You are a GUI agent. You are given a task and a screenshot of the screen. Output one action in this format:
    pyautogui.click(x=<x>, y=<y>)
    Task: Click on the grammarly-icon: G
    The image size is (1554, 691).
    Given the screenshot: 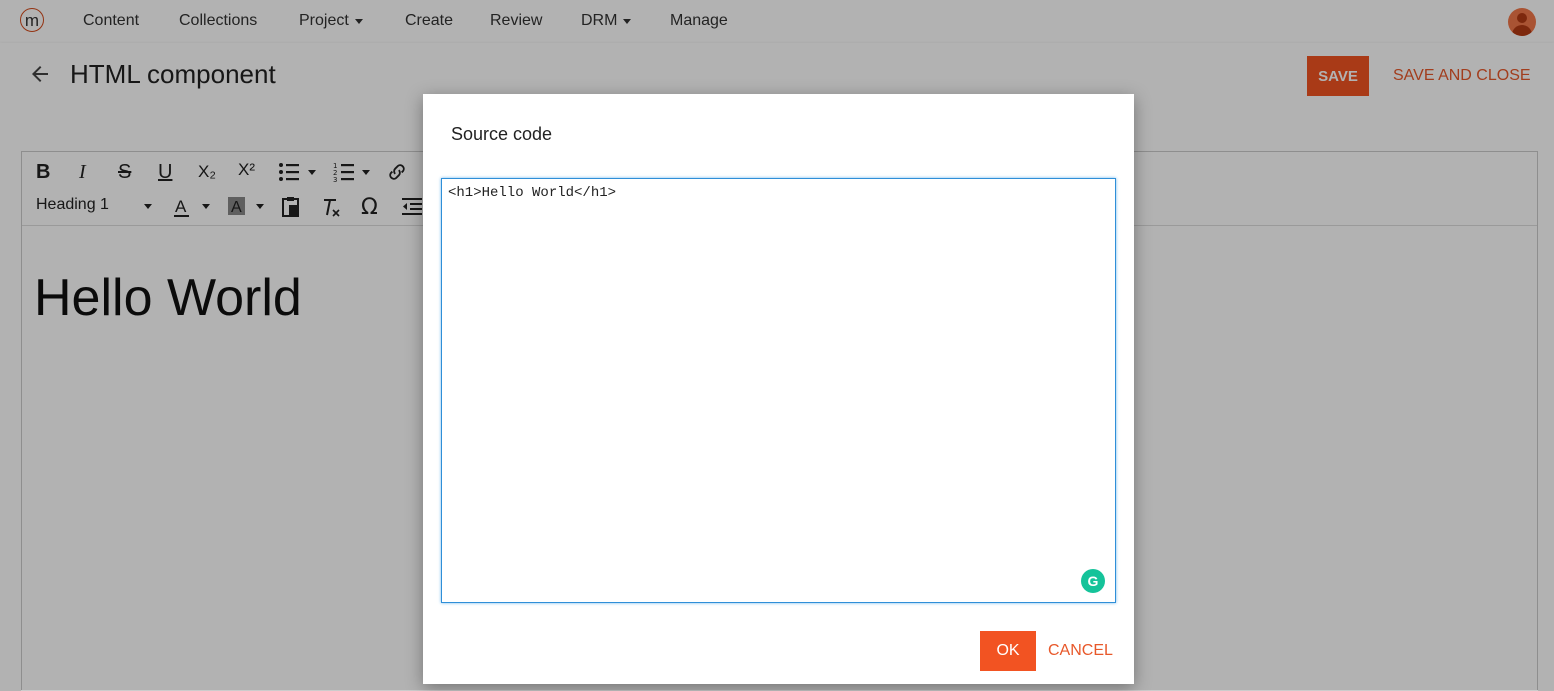 What is the action you would take?
    pyautogui.click(x=1093, y=581)
    